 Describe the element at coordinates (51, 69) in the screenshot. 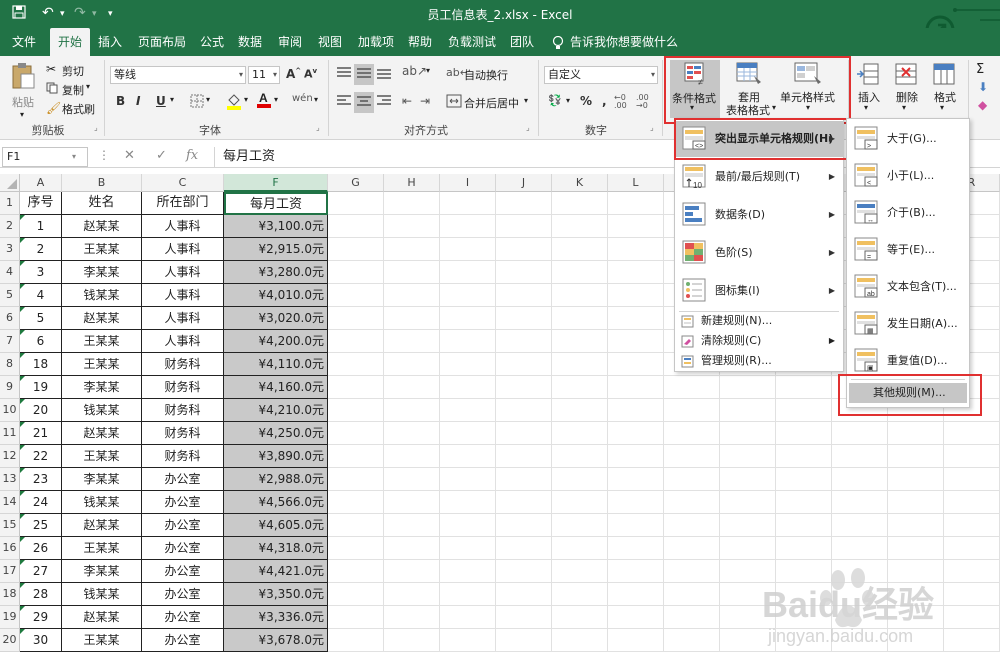

I see `scissors-icon: ✂` at that location.